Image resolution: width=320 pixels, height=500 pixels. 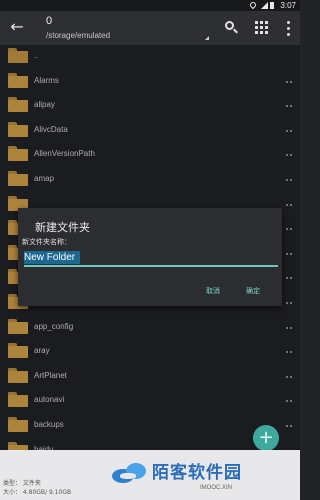 What do you see at coordinates (37, 492) in the screenshot?
I see `size-info: 大小： 4.80GB/ 9.10GB` at bounding box center [37, 492].